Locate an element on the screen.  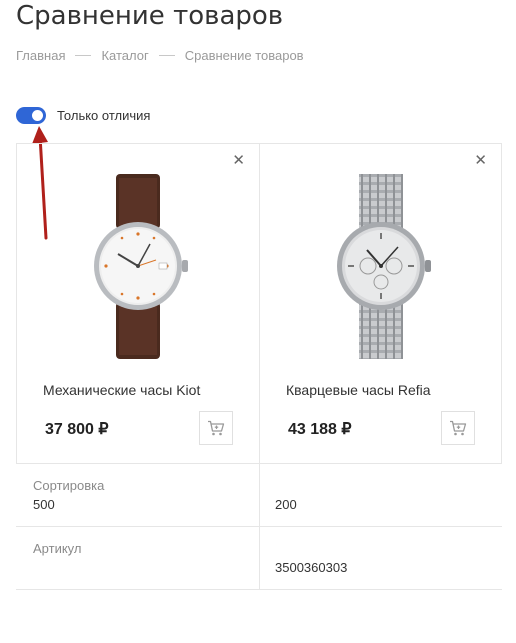
differences-toggle-row: Только отличия is located at coordinates (83, 115).